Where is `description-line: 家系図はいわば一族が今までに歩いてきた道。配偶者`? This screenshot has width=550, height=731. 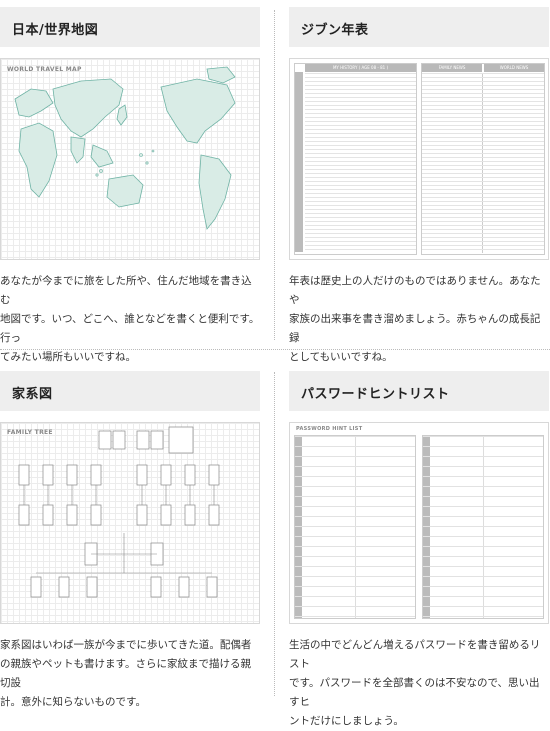 description-line: 家系図はいわば一族が今までに歩いてきた道。配偶者 is located at coordinates (126, 645).